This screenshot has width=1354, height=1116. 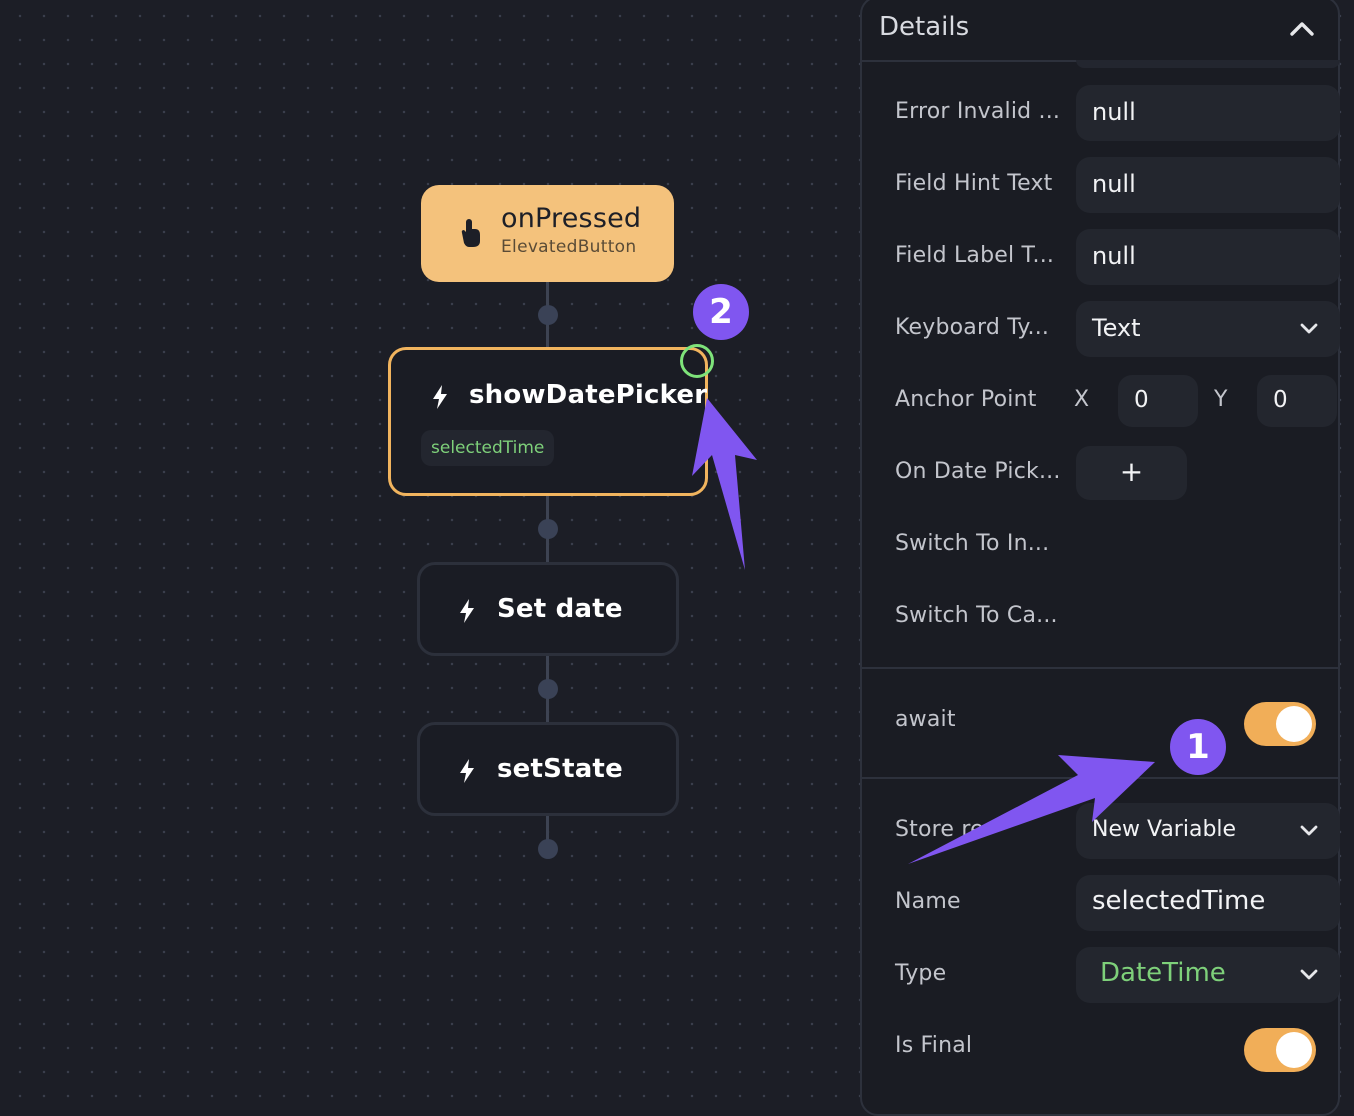 I want to click on anchor-x-value: 0, so click(x=1141, y=400).